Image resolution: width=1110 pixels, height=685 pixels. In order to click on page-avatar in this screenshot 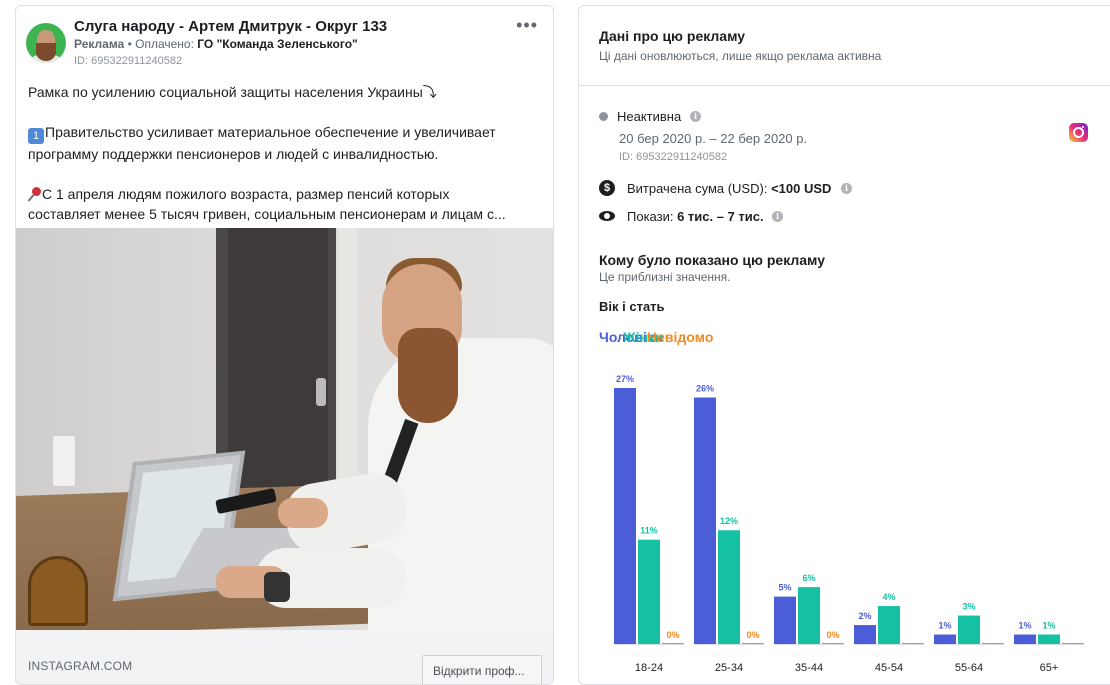, I will do `click(46, 43)`.